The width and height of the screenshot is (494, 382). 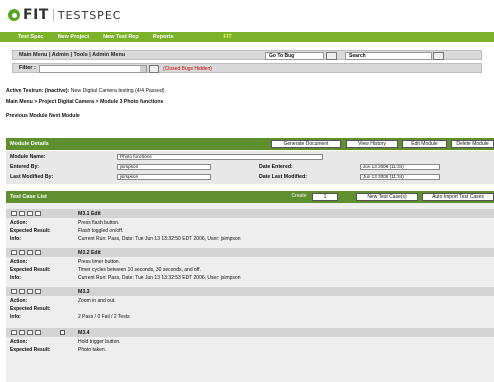 What do you see at coordinates (228, 37) in the screenshot?
I see `nav-fit: FIT` at bounding box center [228, 37].